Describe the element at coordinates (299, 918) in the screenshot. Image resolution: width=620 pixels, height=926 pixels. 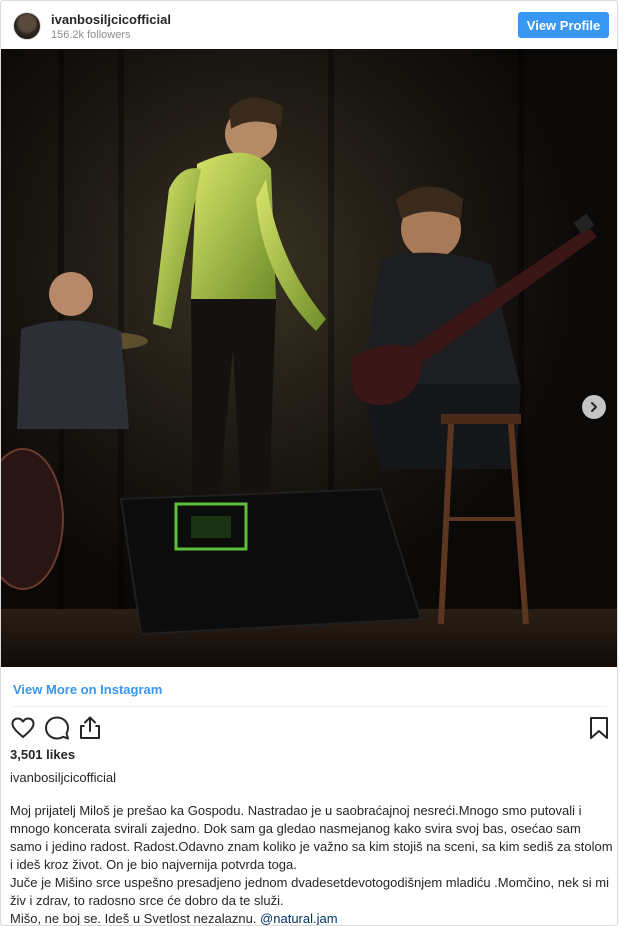
I see `mention-link: @natural.jam` at that location.